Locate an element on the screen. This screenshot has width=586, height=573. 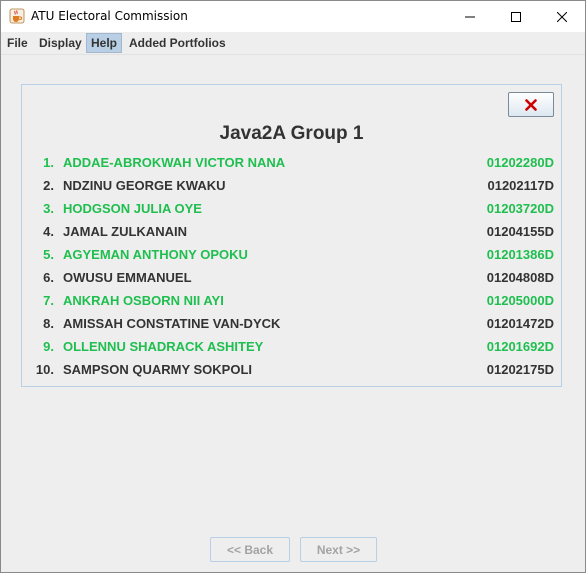
member-number: 7. is located at coordinates (48, 300).